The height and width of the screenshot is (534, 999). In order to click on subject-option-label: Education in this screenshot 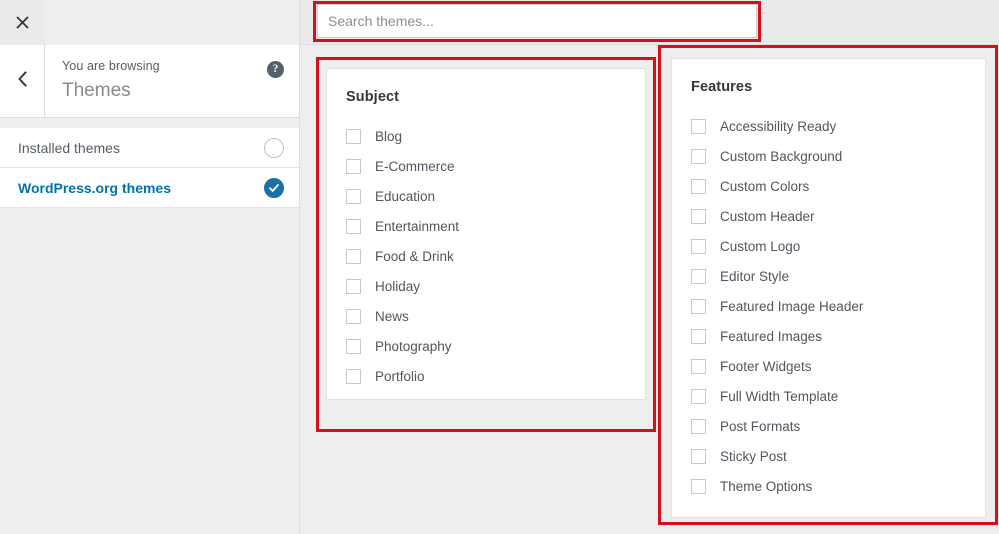, I will do `click(405, 196)`.